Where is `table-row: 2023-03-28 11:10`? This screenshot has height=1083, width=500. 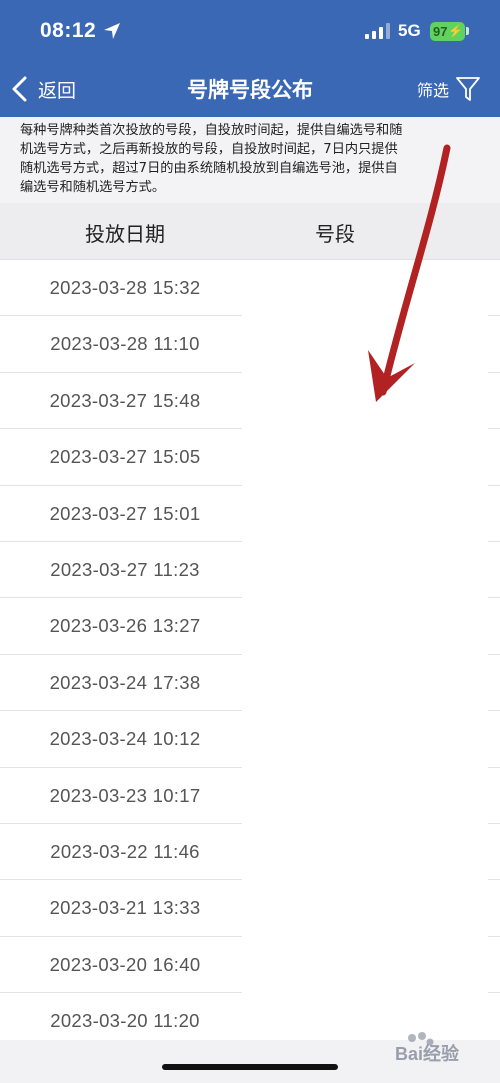
table-row: 2023-03-28 11:10 is located at coordinates (250, 344).